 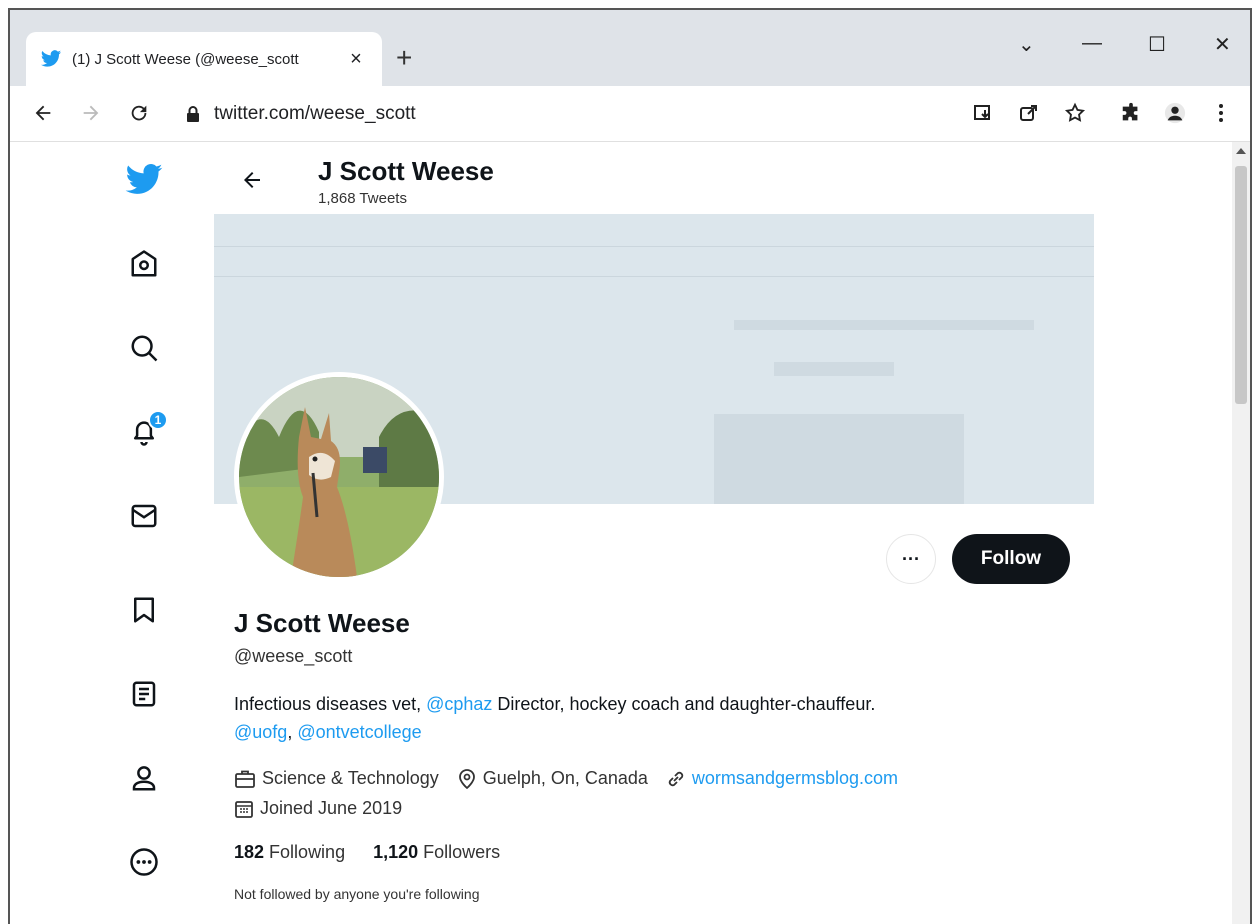 I want to click on header-tweet-count: 1,868 Tweets, so click(x=362, y=198).